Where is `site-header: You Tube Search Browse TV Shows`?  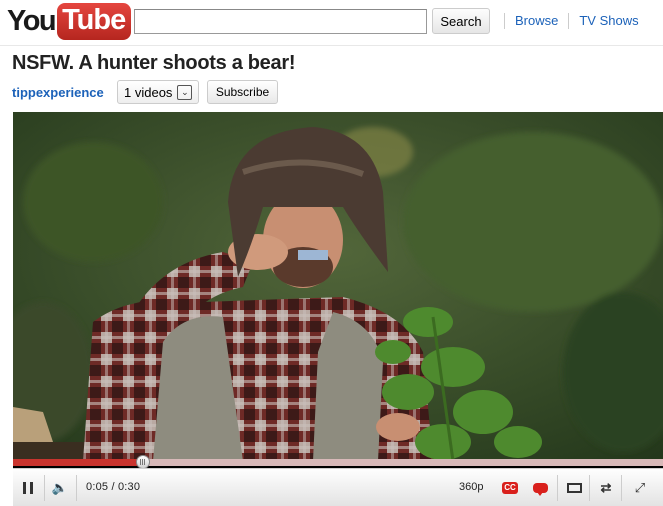
site-header: You Tube Search Browse TV Shows is located at coordinates (331, 23).